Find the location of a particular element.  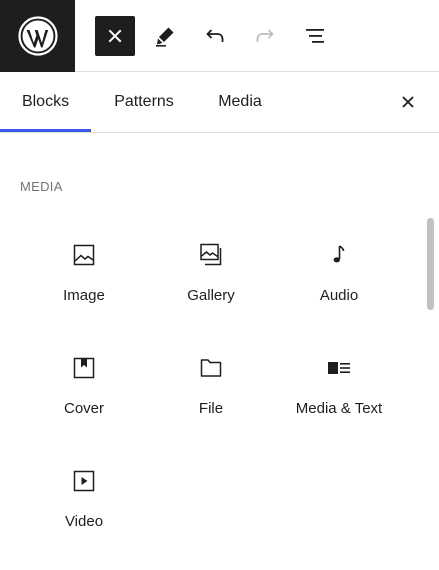

close-panel-button is located at coordinates (408, 102).